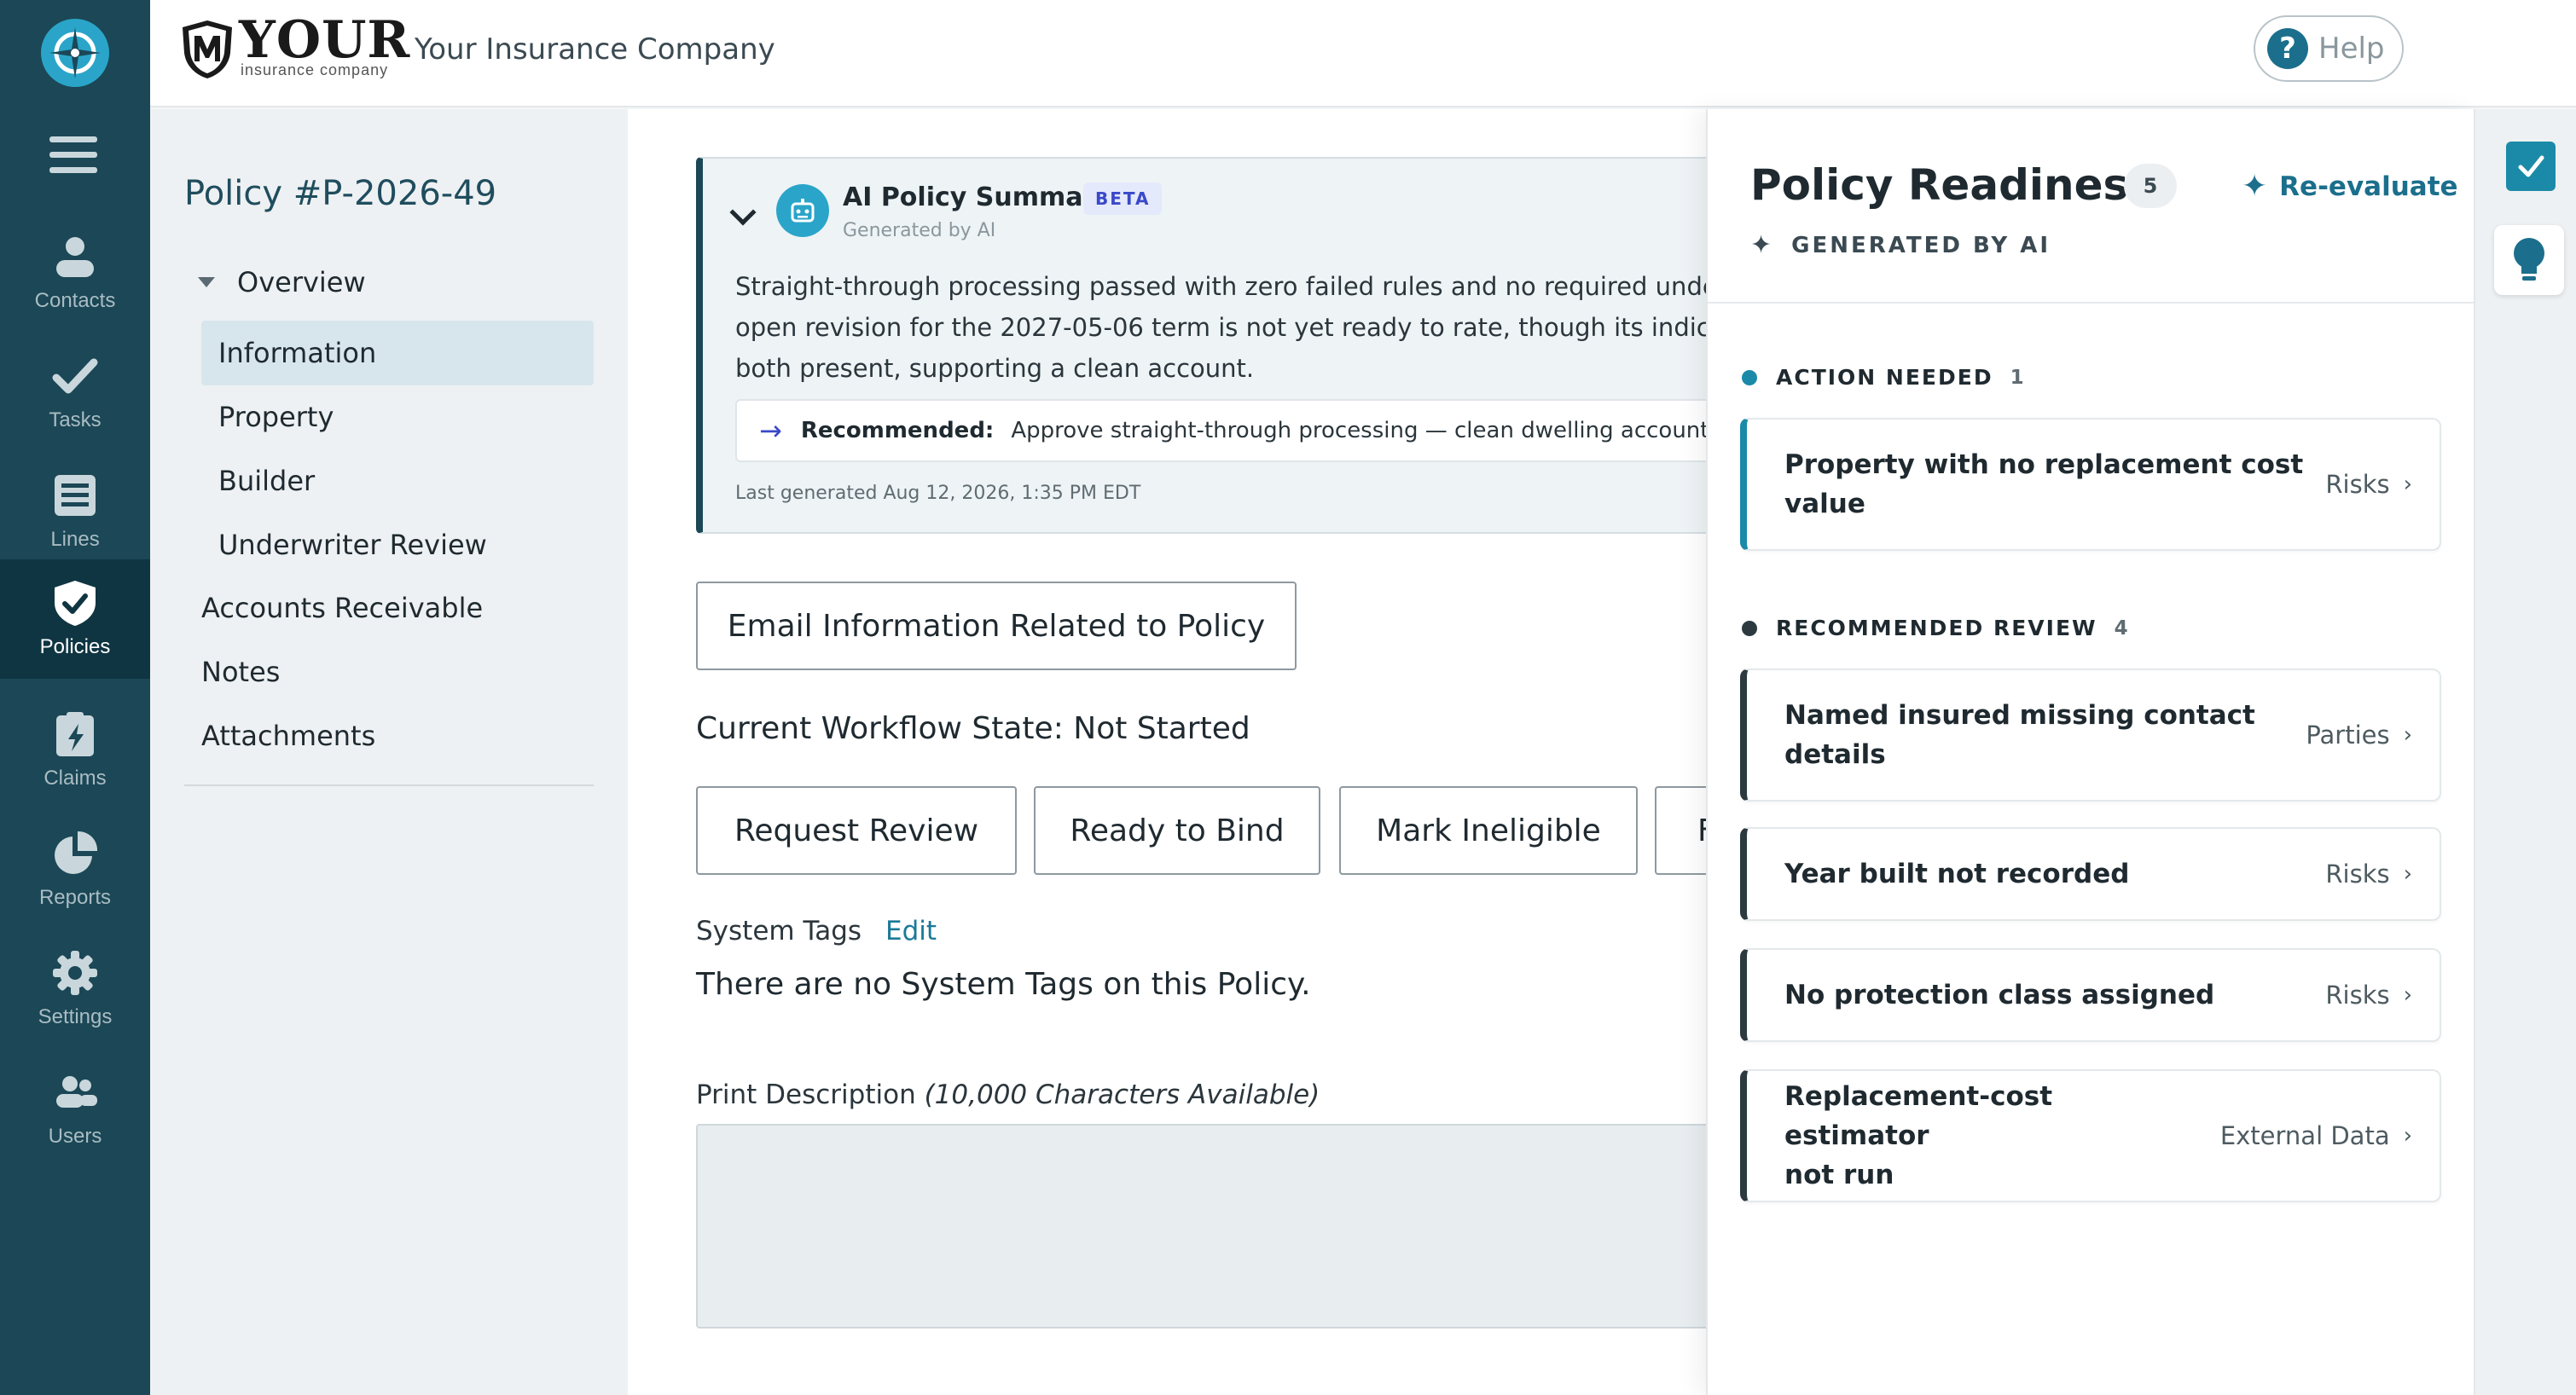 The image size is (2576, 1395). Describe the element at coordinates (75, 495) in the screenshot. I see `lines-icon` at that location.